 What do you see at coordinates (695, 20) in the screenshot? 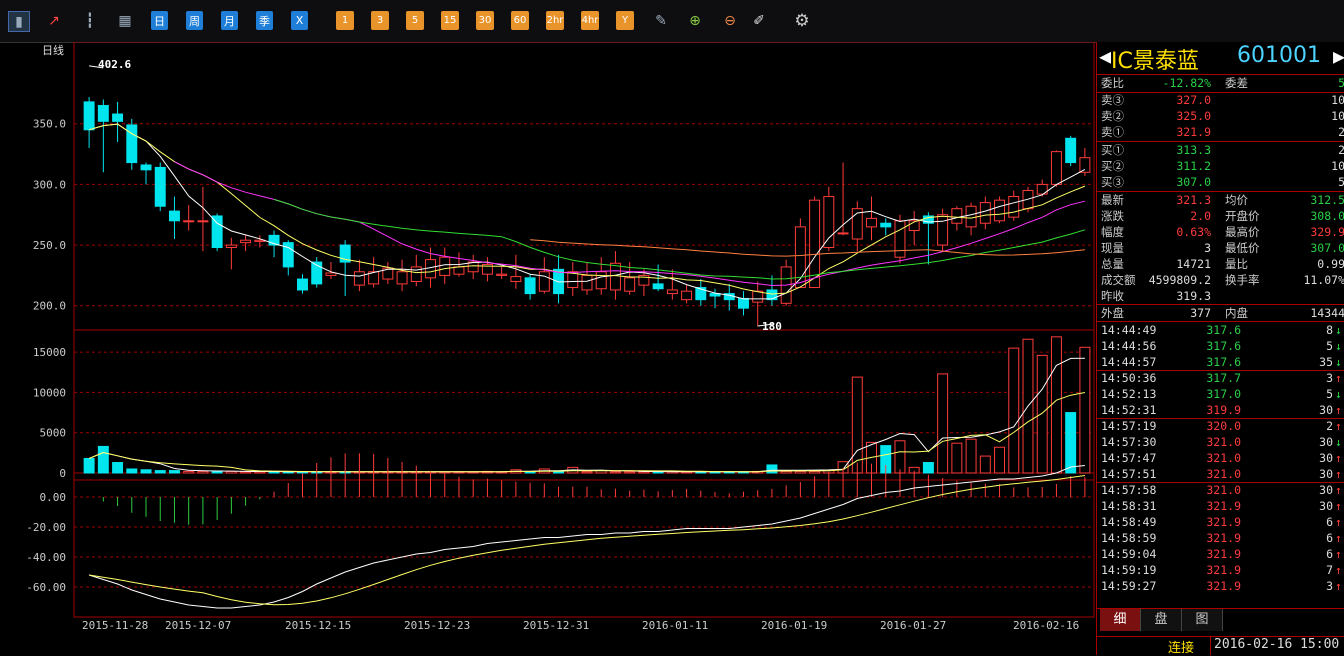
I see `zoom-in-icon: ⊕` at bounding box center [695, 20].